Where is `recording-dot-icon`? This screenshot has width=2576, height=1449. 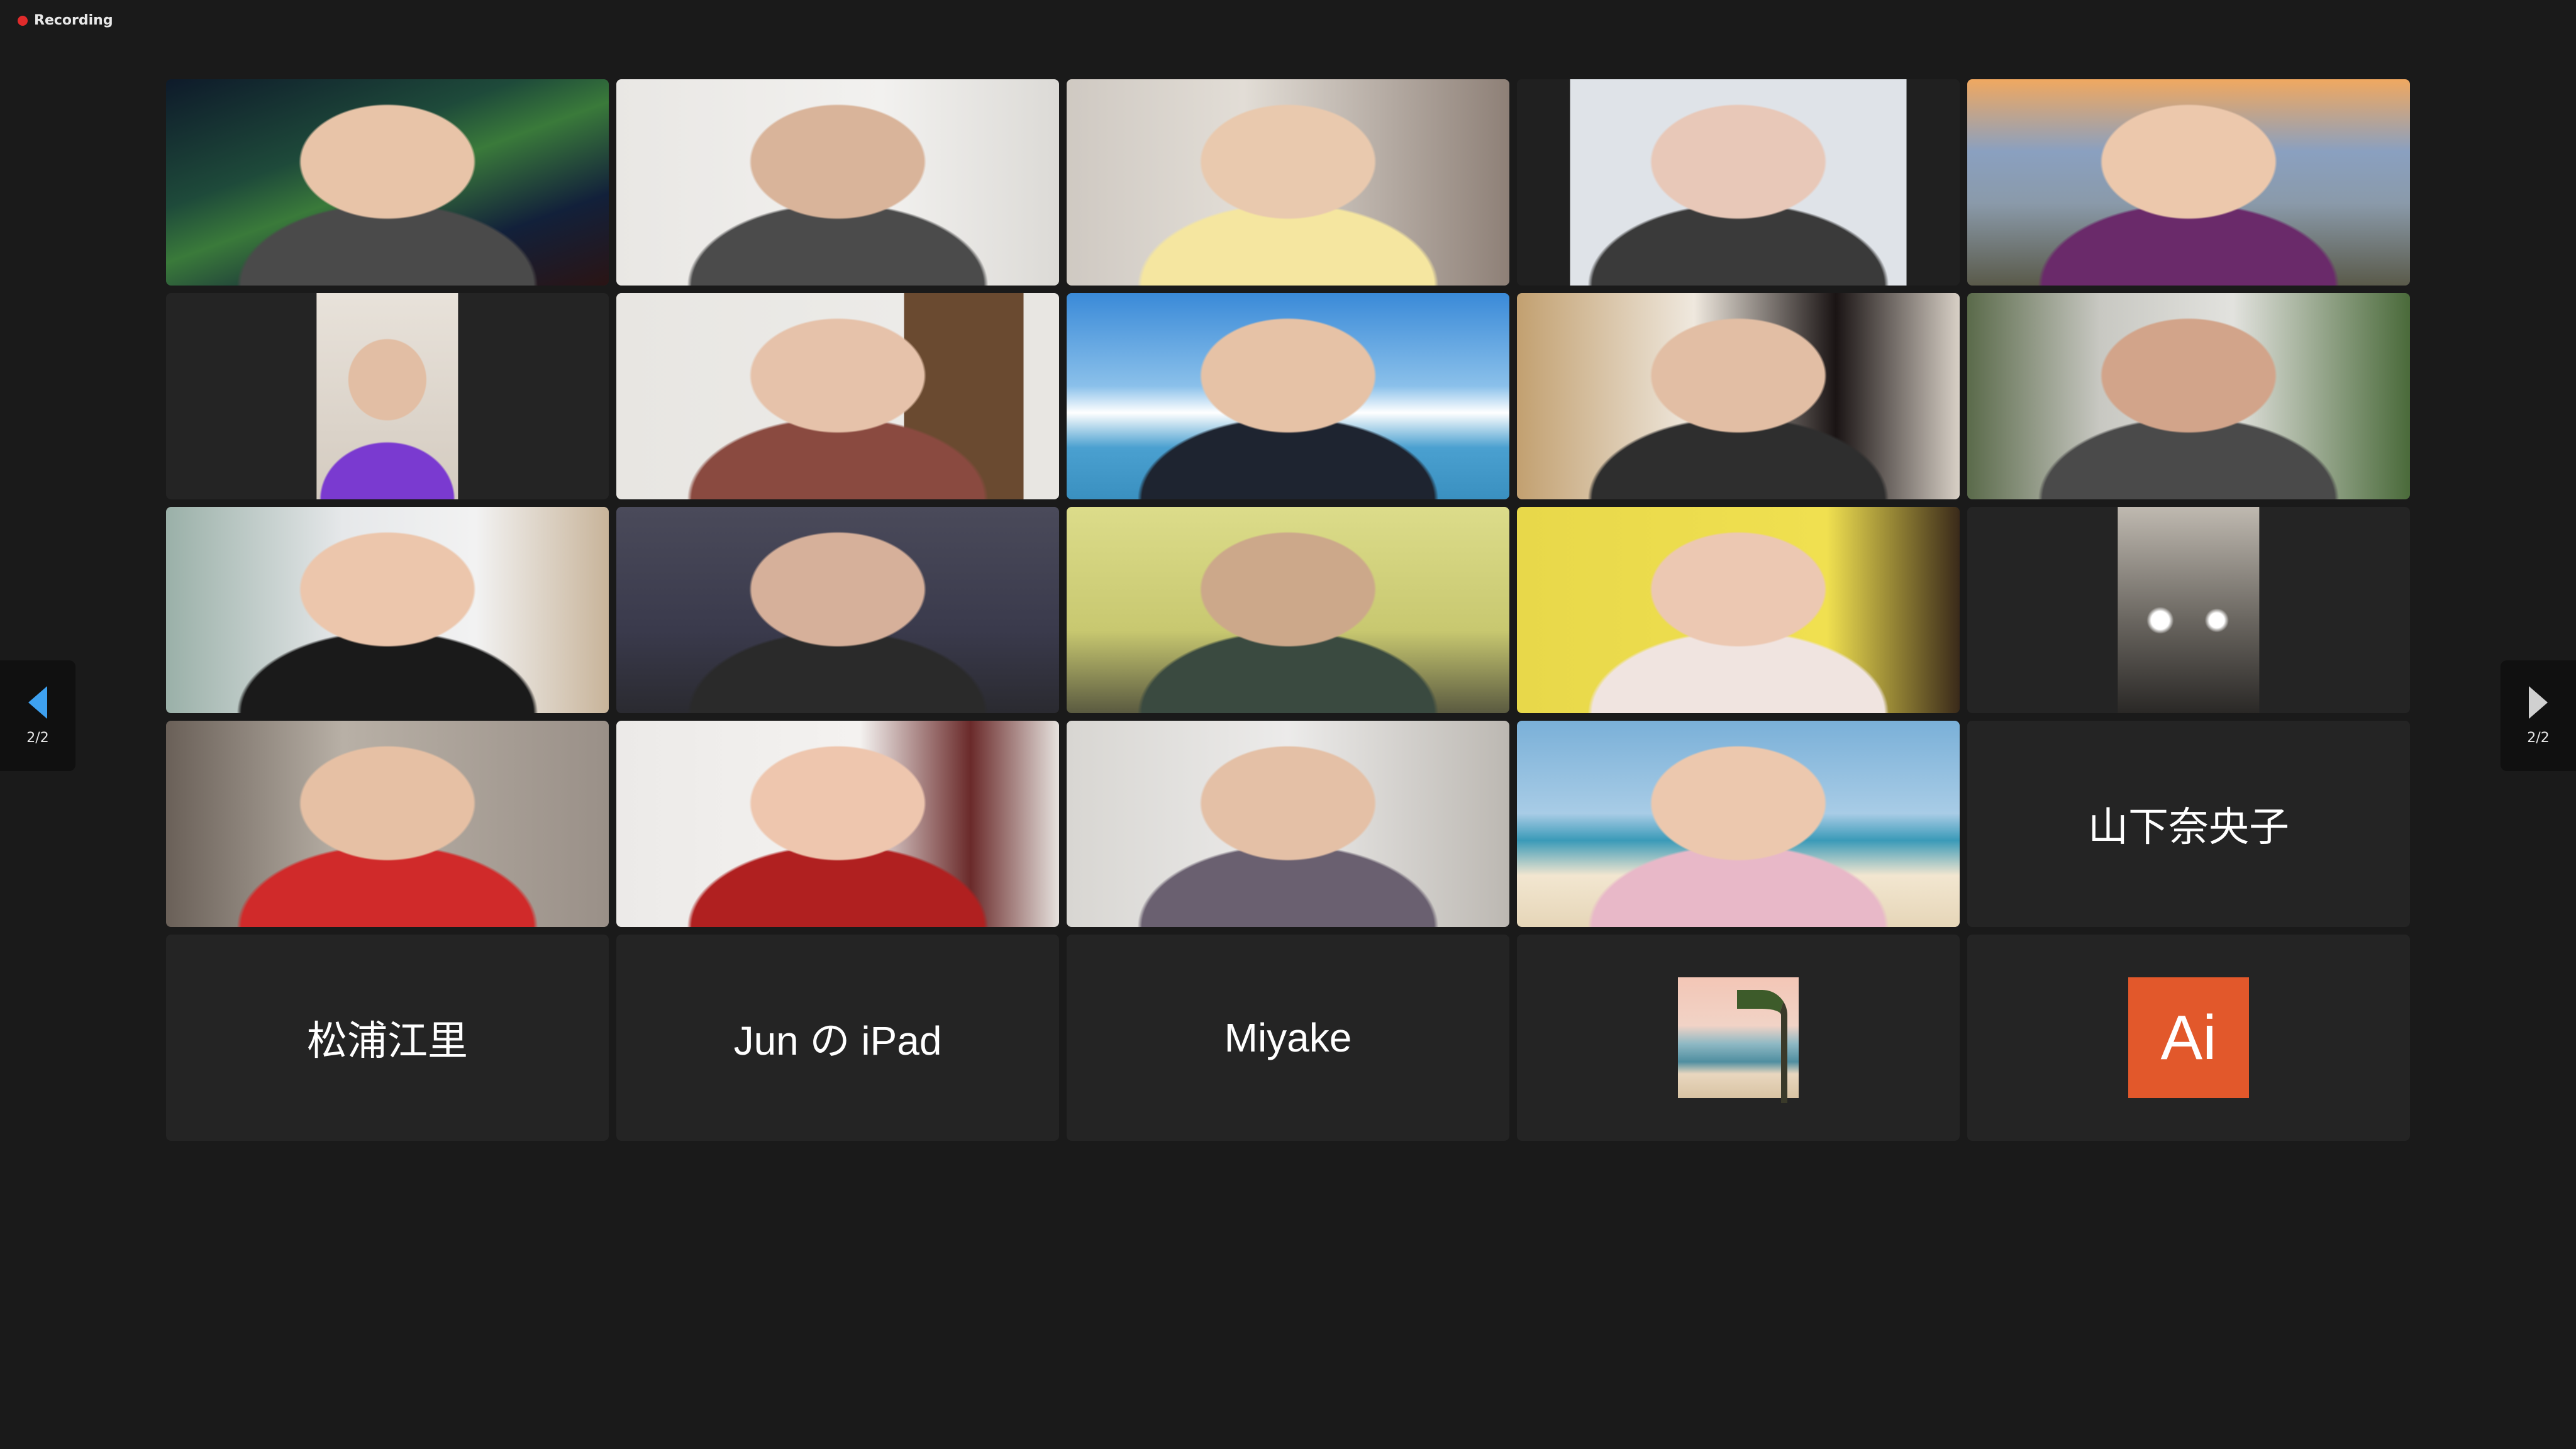 recording-dot-icon is located at coordinates (23, 20).